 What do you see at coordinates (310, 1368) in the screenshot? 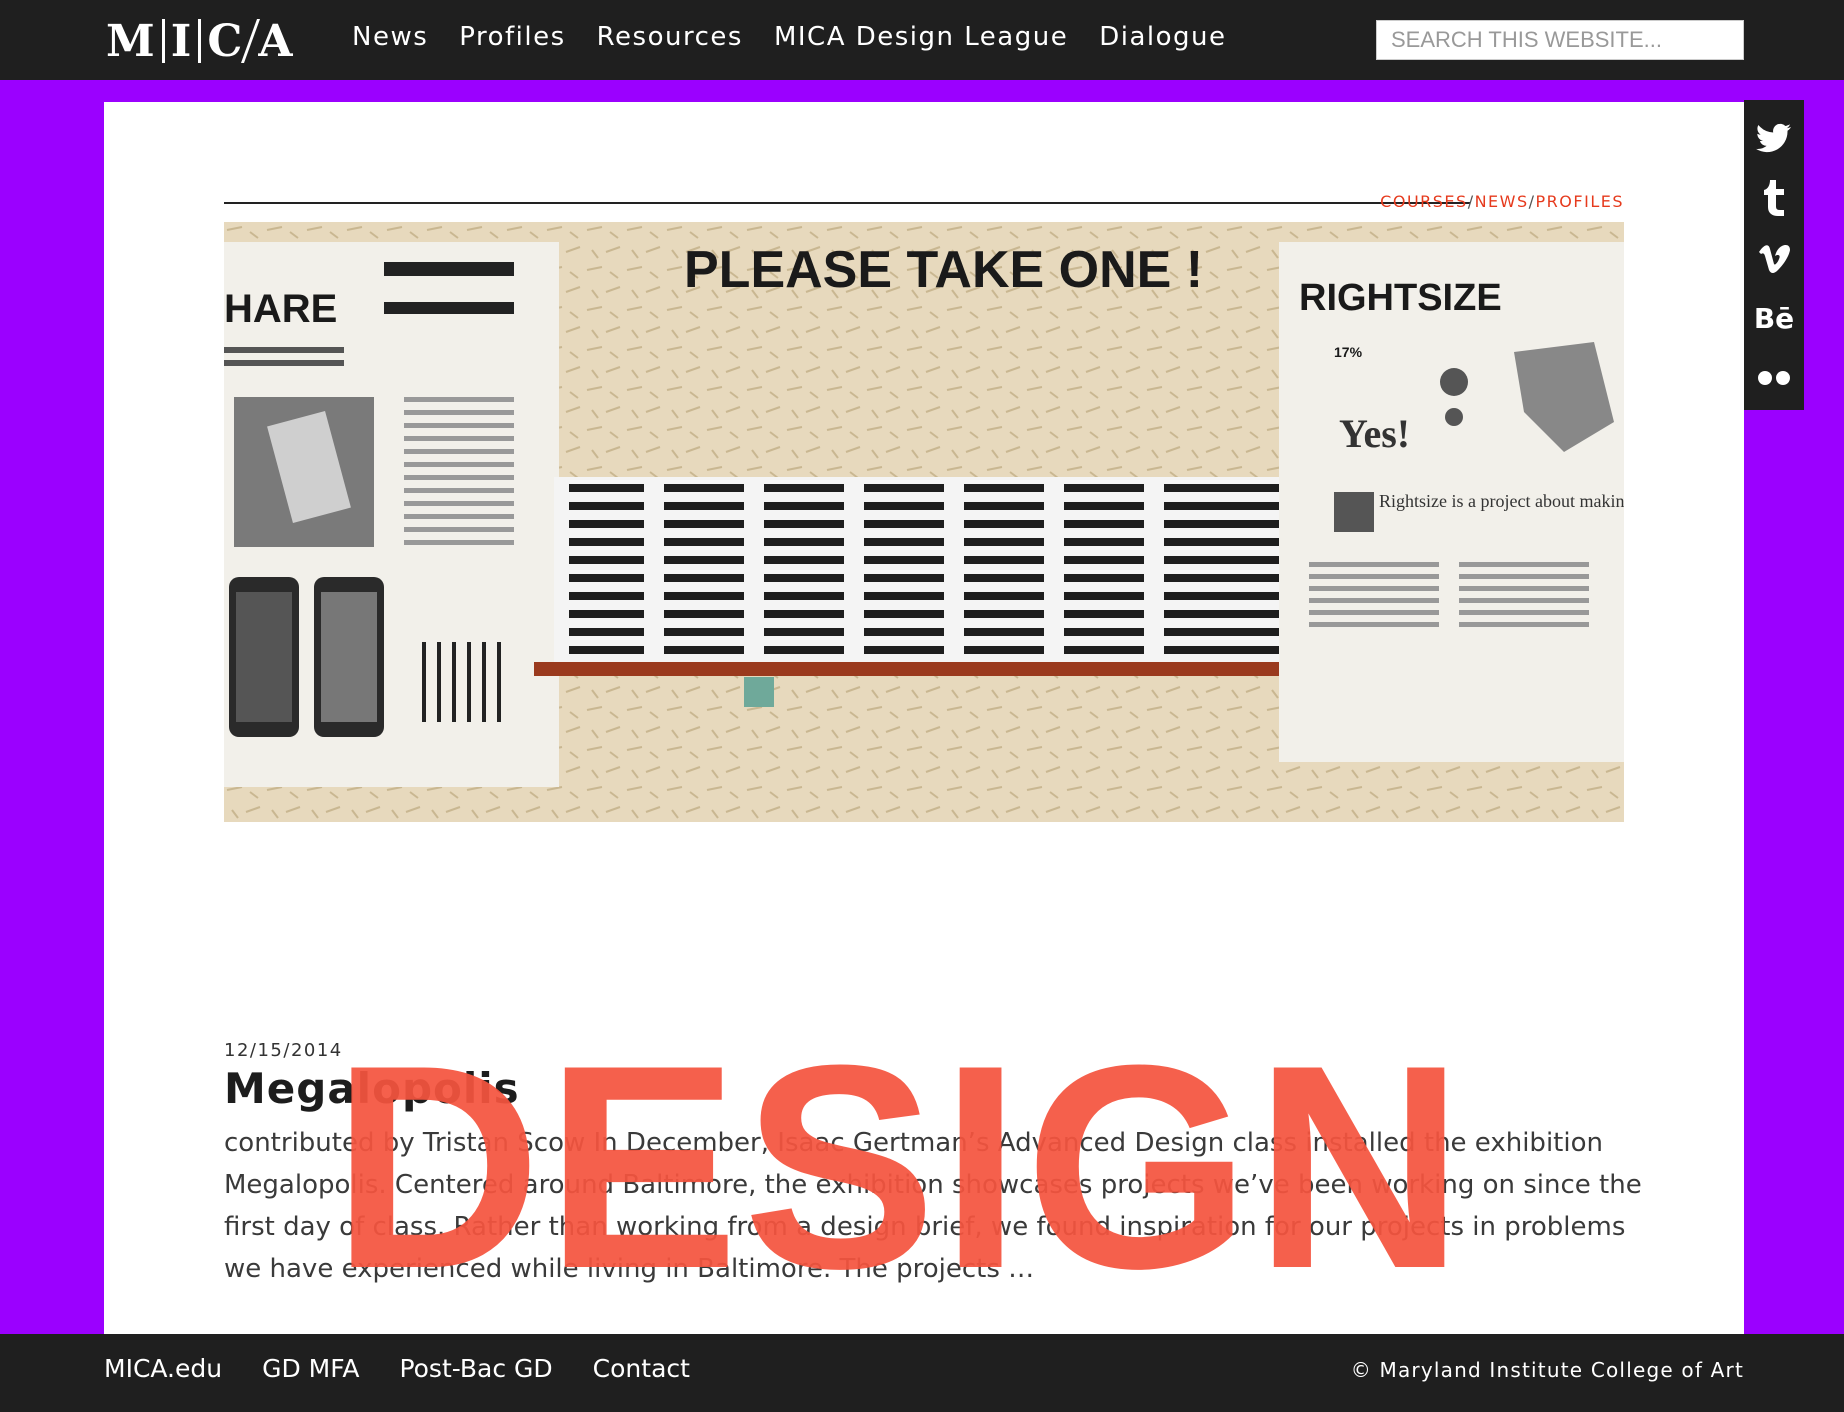
I see `footer-link-gd-mfa: GD MFA` at bounding box center [310, 1368].